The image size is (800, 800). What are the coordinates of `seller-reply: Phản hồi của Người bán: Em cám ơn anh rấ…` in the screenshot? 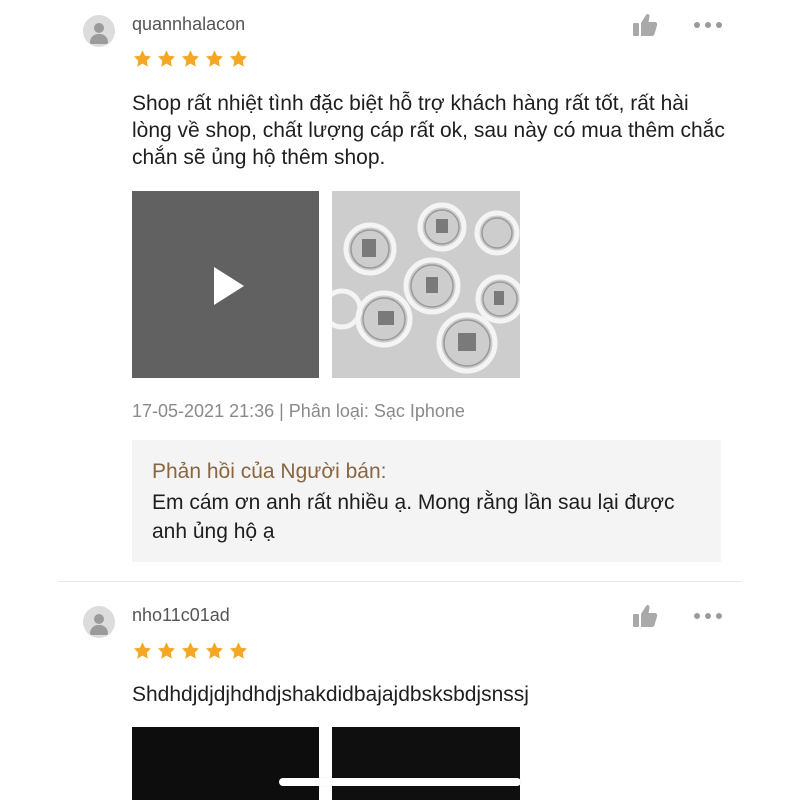 It's located at (426, 501).